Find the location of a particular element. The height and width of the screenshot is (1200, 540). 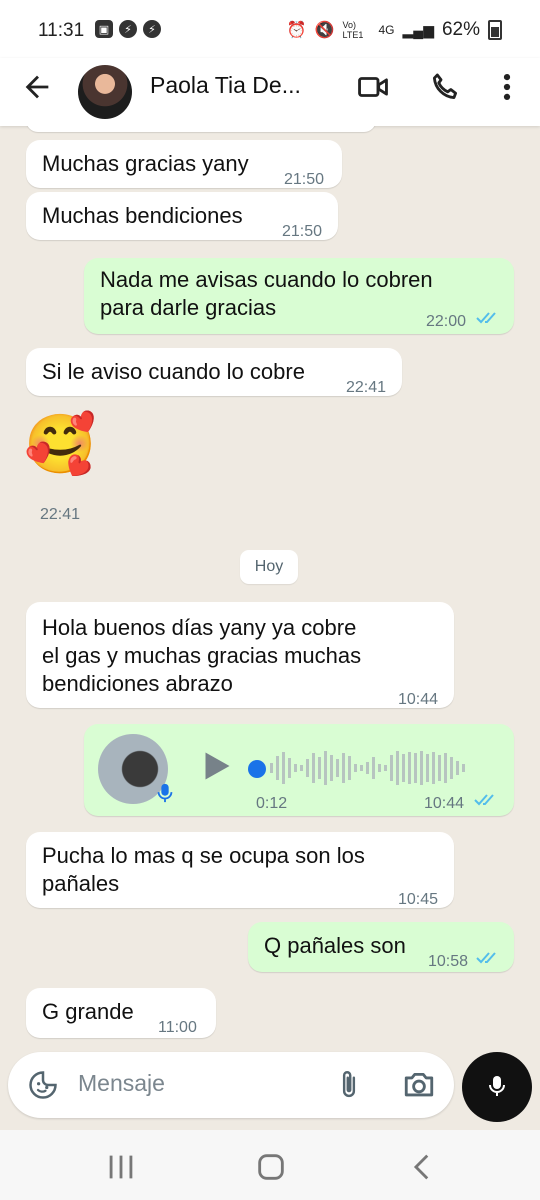

cropped-media-bubble is located at coordinates (201, 129).